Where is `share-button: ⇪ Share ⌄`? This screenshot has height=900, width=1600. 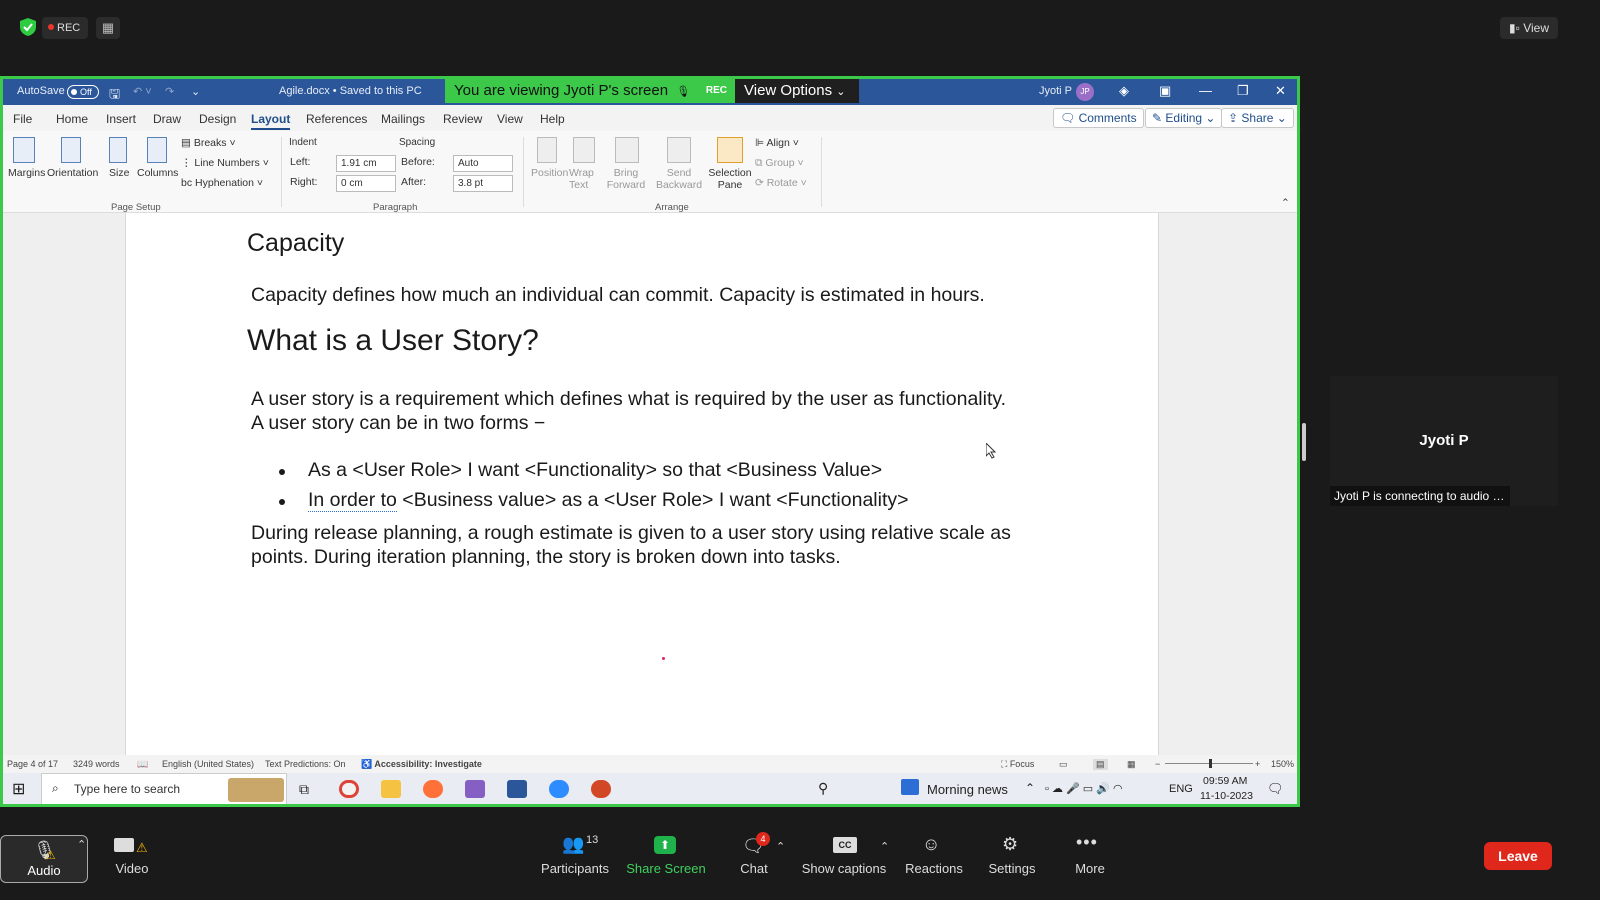
share-button: ⇪ Share ⌄ is located at coordinates (1257, 118).